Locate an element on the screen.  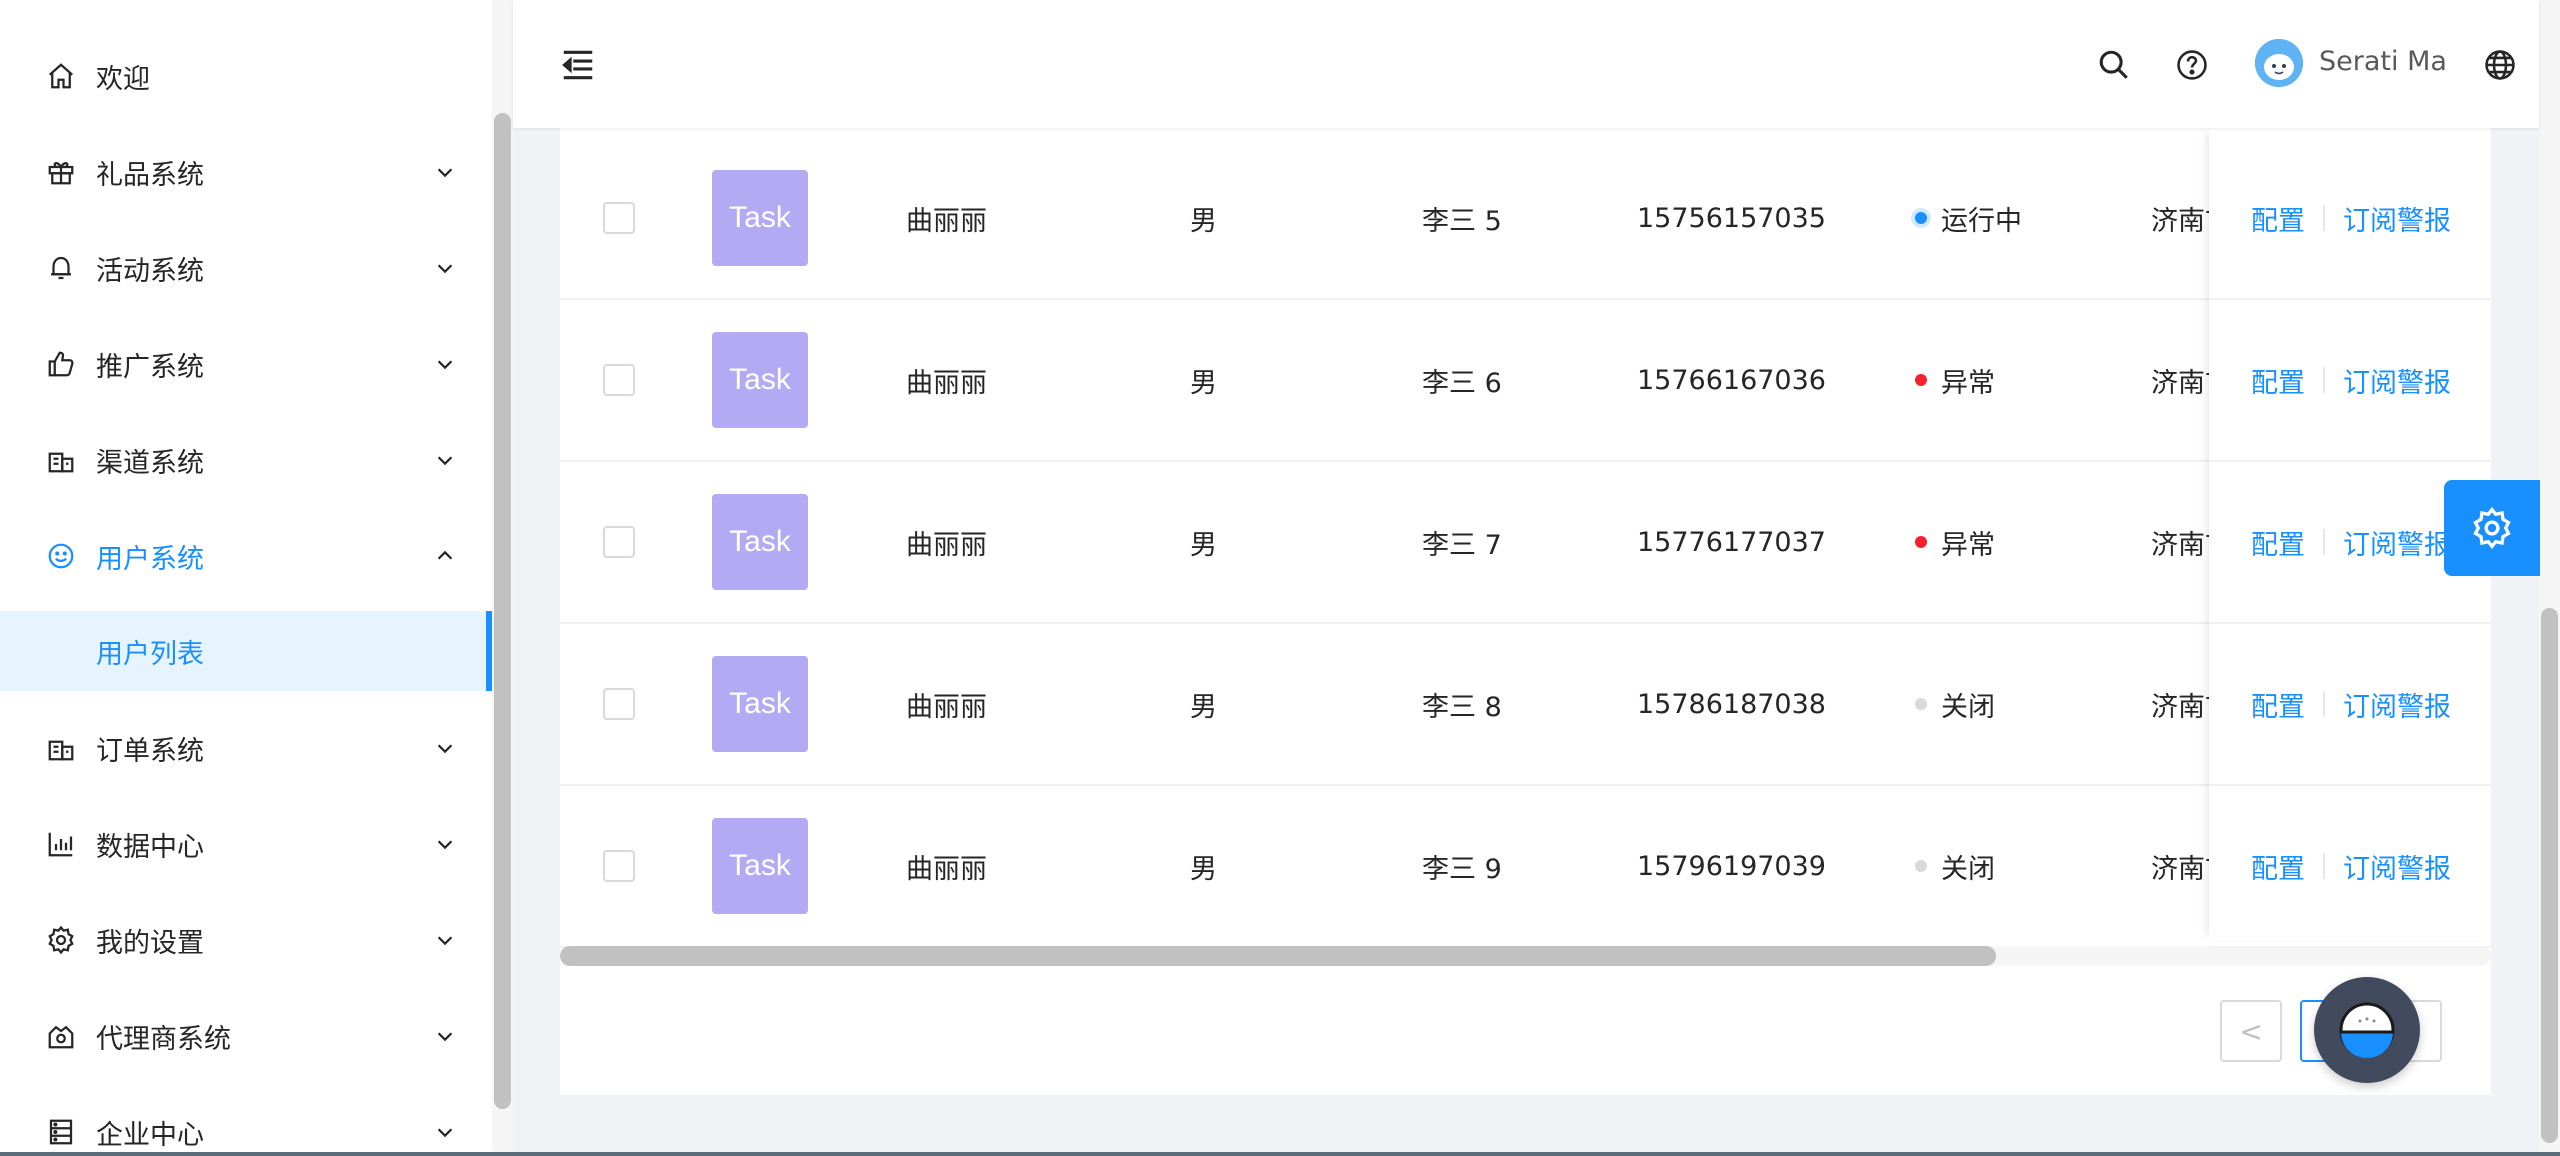
table-row: Task 曲丽丽男李三 9 15796197039 关闭 济南市 is located at coordinates (1525, 867).